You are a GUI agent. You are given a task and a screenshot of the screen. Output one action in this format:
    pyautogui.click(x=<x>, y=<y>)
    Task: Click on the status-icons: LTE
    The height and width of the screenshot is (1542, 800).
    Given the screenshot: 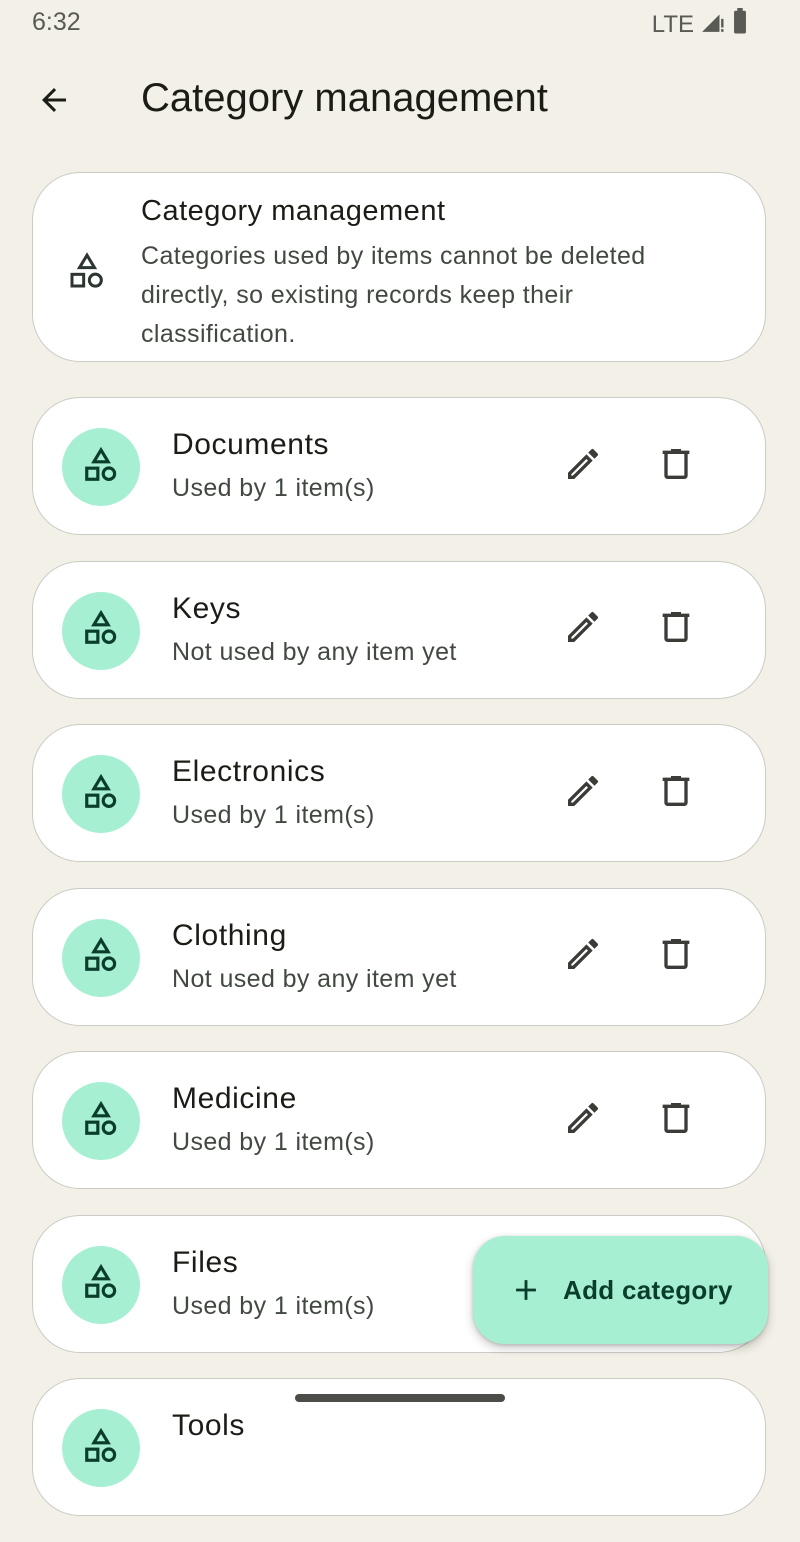 What is the action you would take?
    pyautogui.click(x=700, y=24)
    